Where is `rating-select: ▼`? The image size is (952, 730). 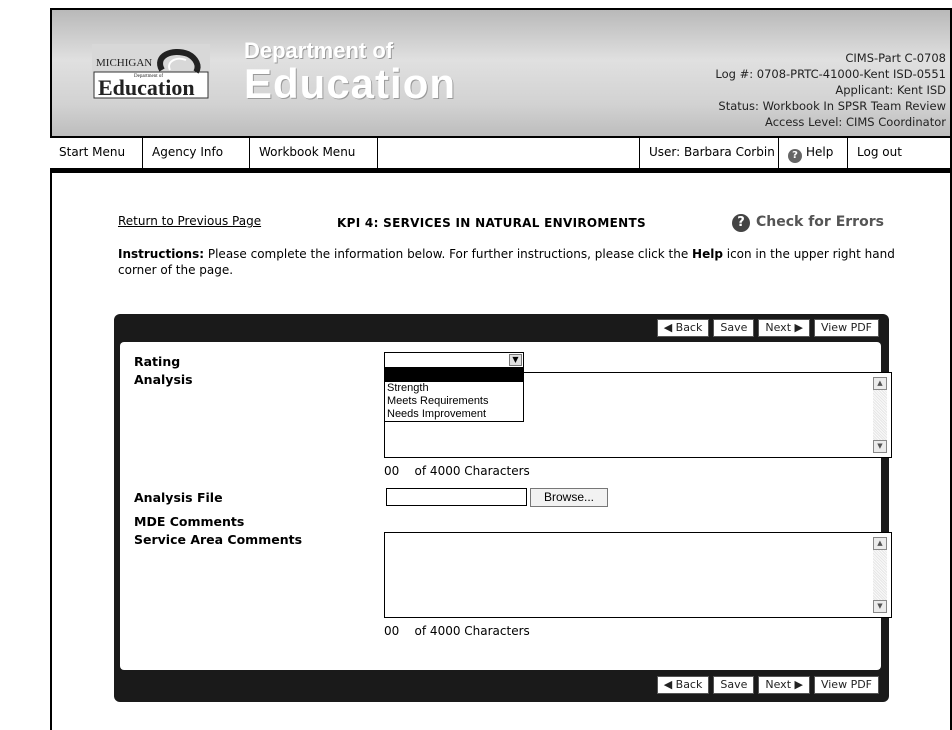
rating-select: ▼ is located at coordinates (454, 360).